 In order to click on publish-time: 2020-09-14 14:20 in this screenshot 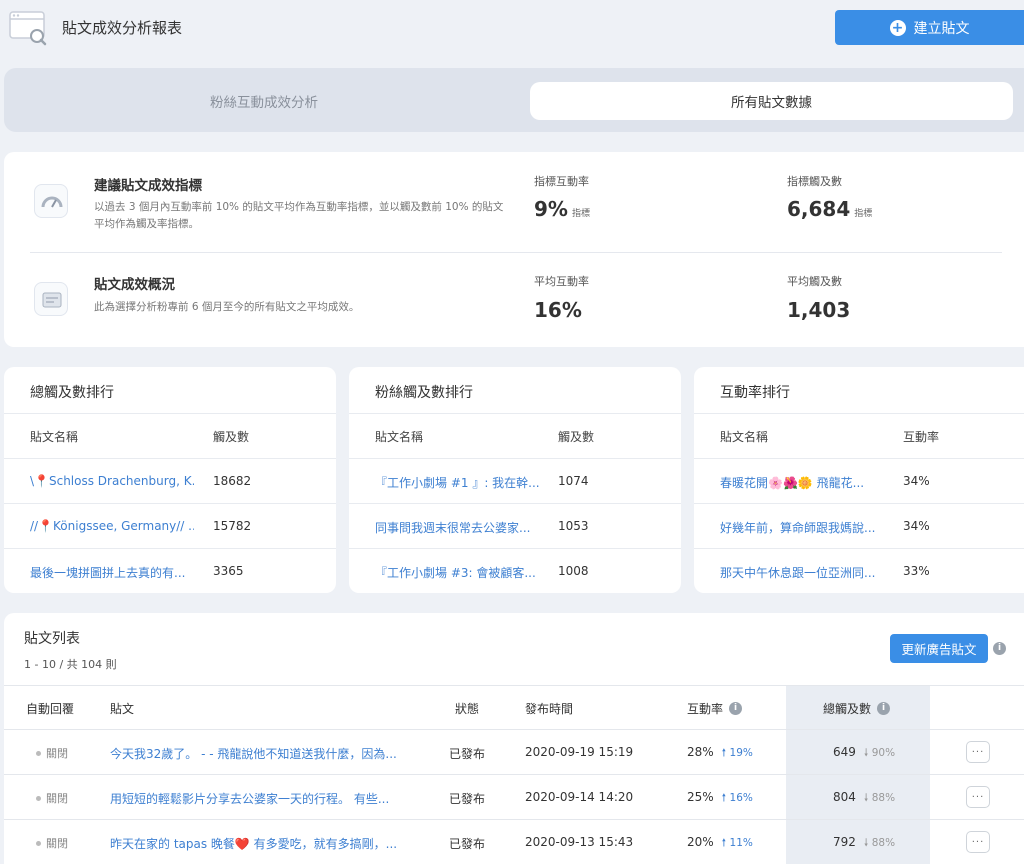, I will do `click(579, 797)`.